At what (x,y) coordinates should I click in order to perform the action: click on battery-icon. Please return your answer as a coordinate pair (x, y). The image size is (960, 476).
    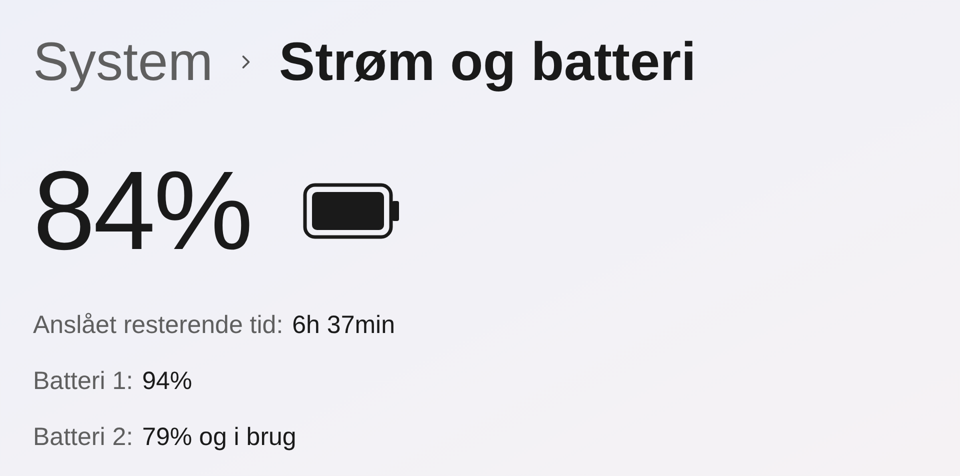
    Looking at the image, I should click on (352, 211).